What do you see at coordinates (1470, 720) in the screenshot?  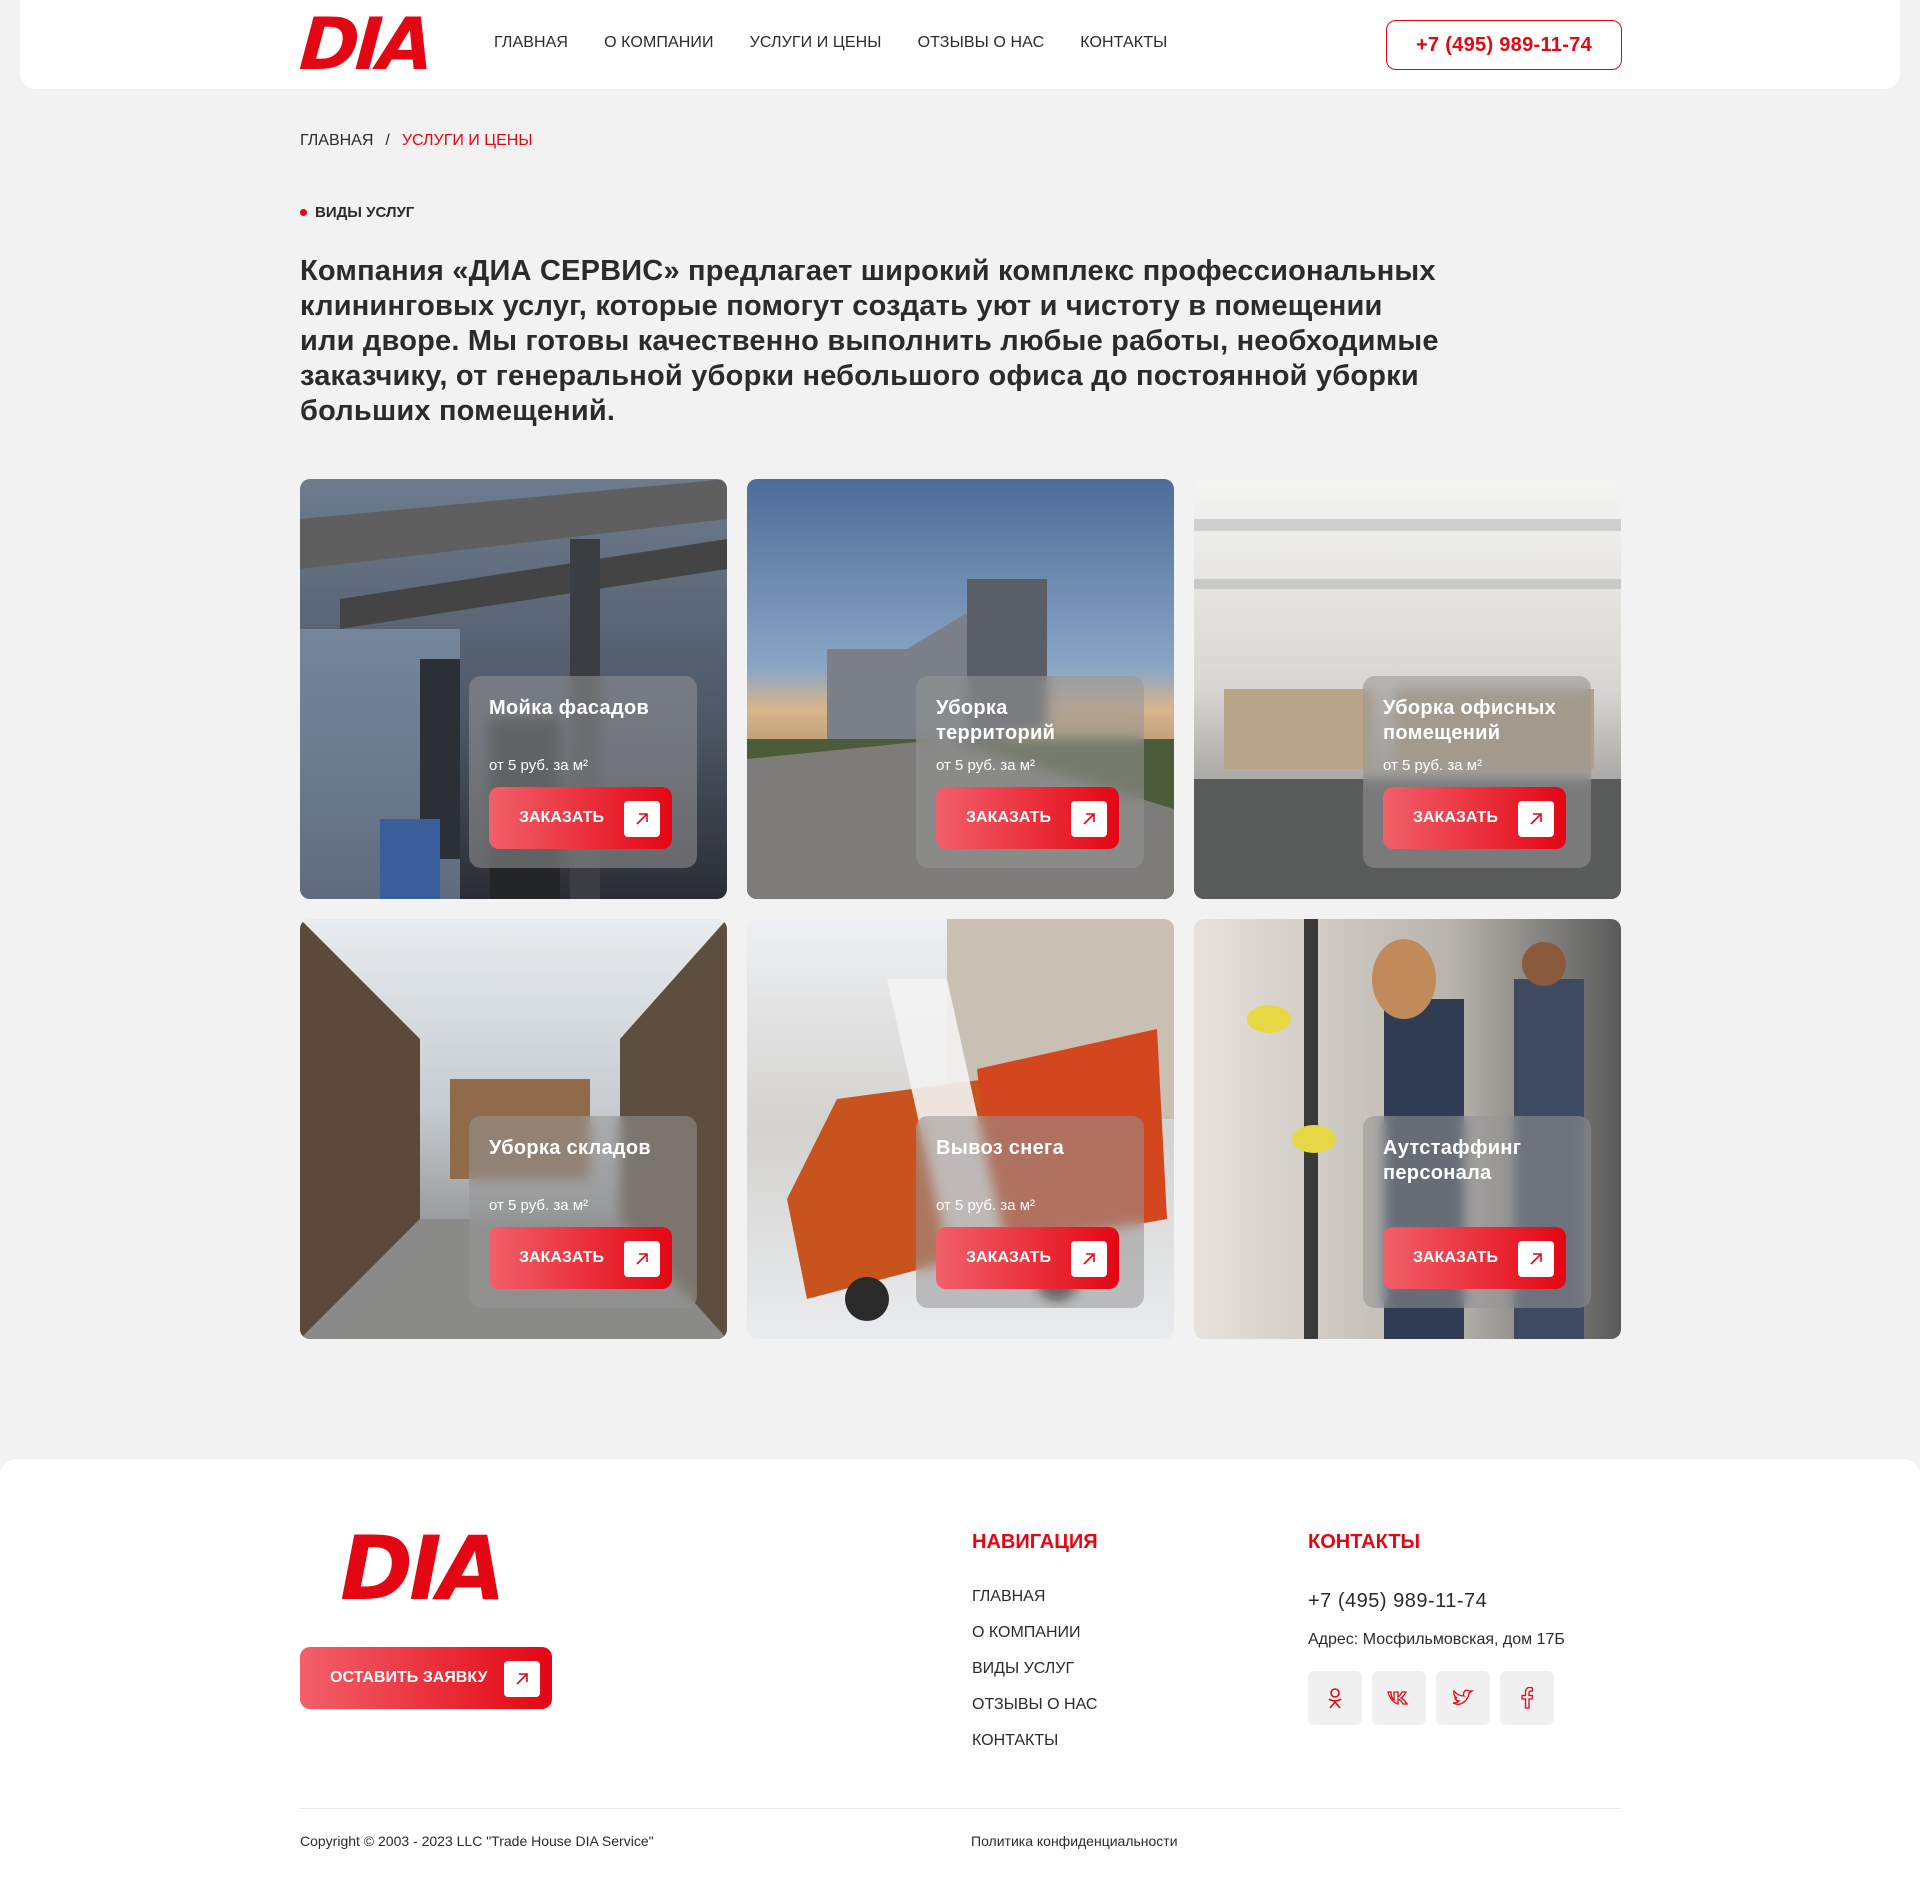 I see `card-title: Уборка офисных помещений` at bounding box center [1470, 720].